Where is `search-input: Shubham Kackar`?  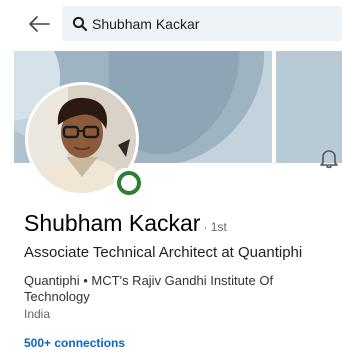 search-input: Shubham Kackar is located at coordinates (202, 23).